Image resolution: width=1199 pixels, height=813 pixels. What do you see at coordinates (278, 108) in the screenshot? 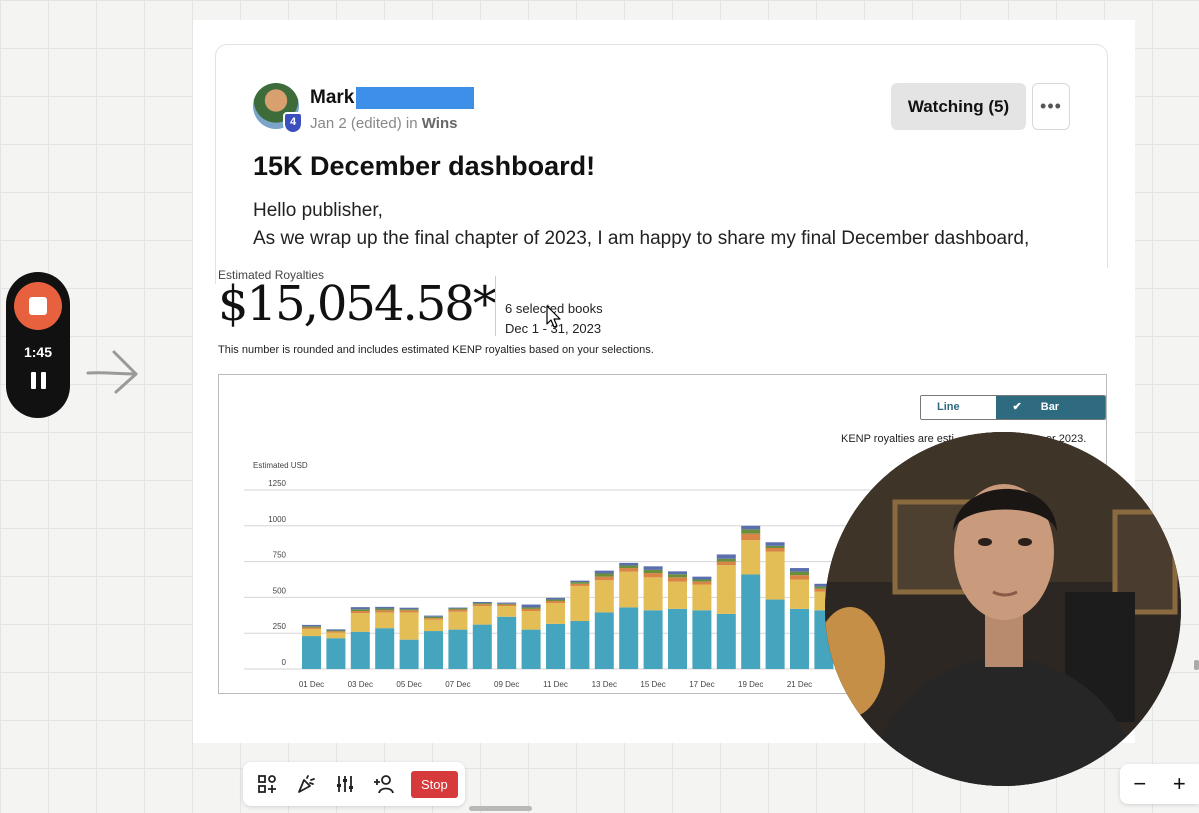
I see `avatar: 4` at bounding box center [278, 108].